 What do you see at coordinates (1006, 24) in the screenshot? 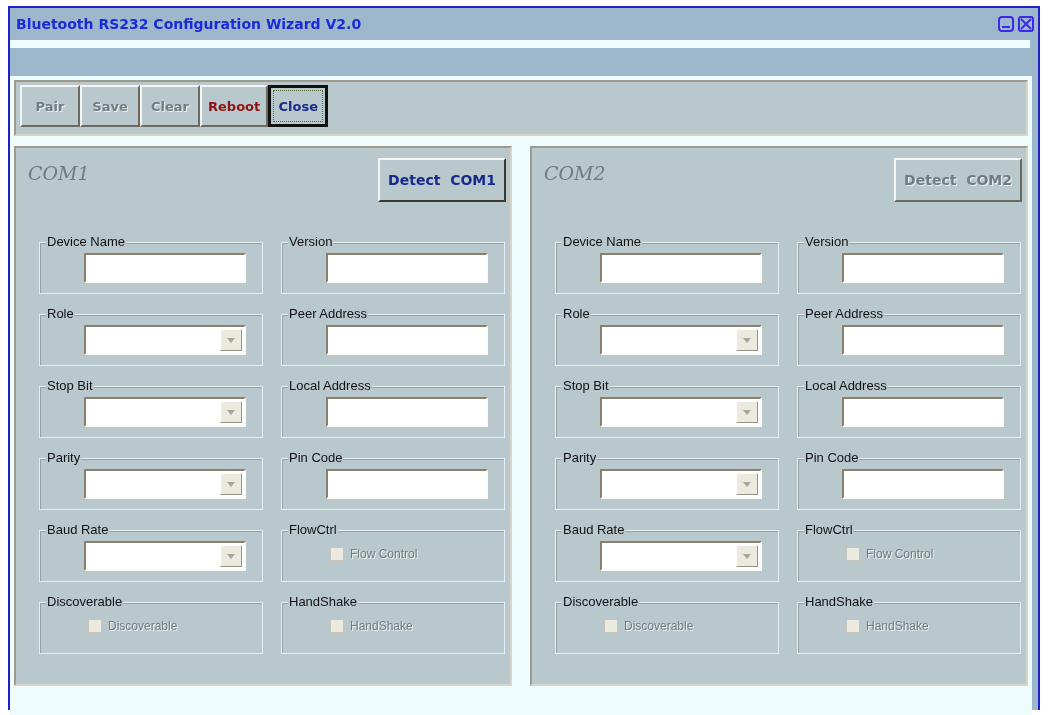
I see `minimize-icon` at bounding box center [1006, 24].